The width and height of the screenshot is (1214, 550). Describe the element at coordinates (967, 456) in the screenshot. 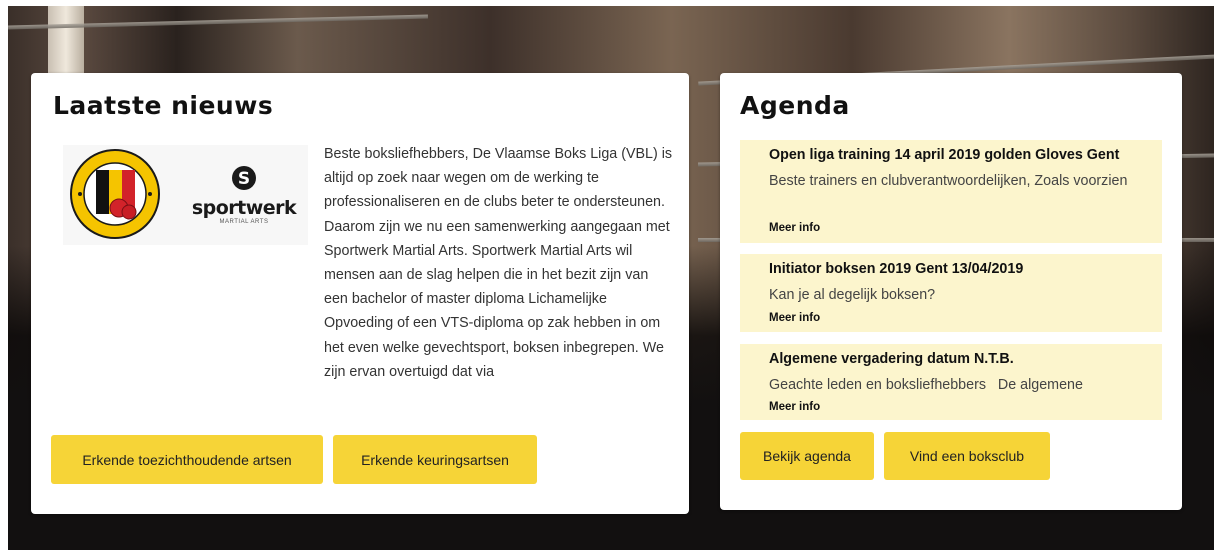

I see `vind-een-boksclub-button: Vind een boksclub` at that location.